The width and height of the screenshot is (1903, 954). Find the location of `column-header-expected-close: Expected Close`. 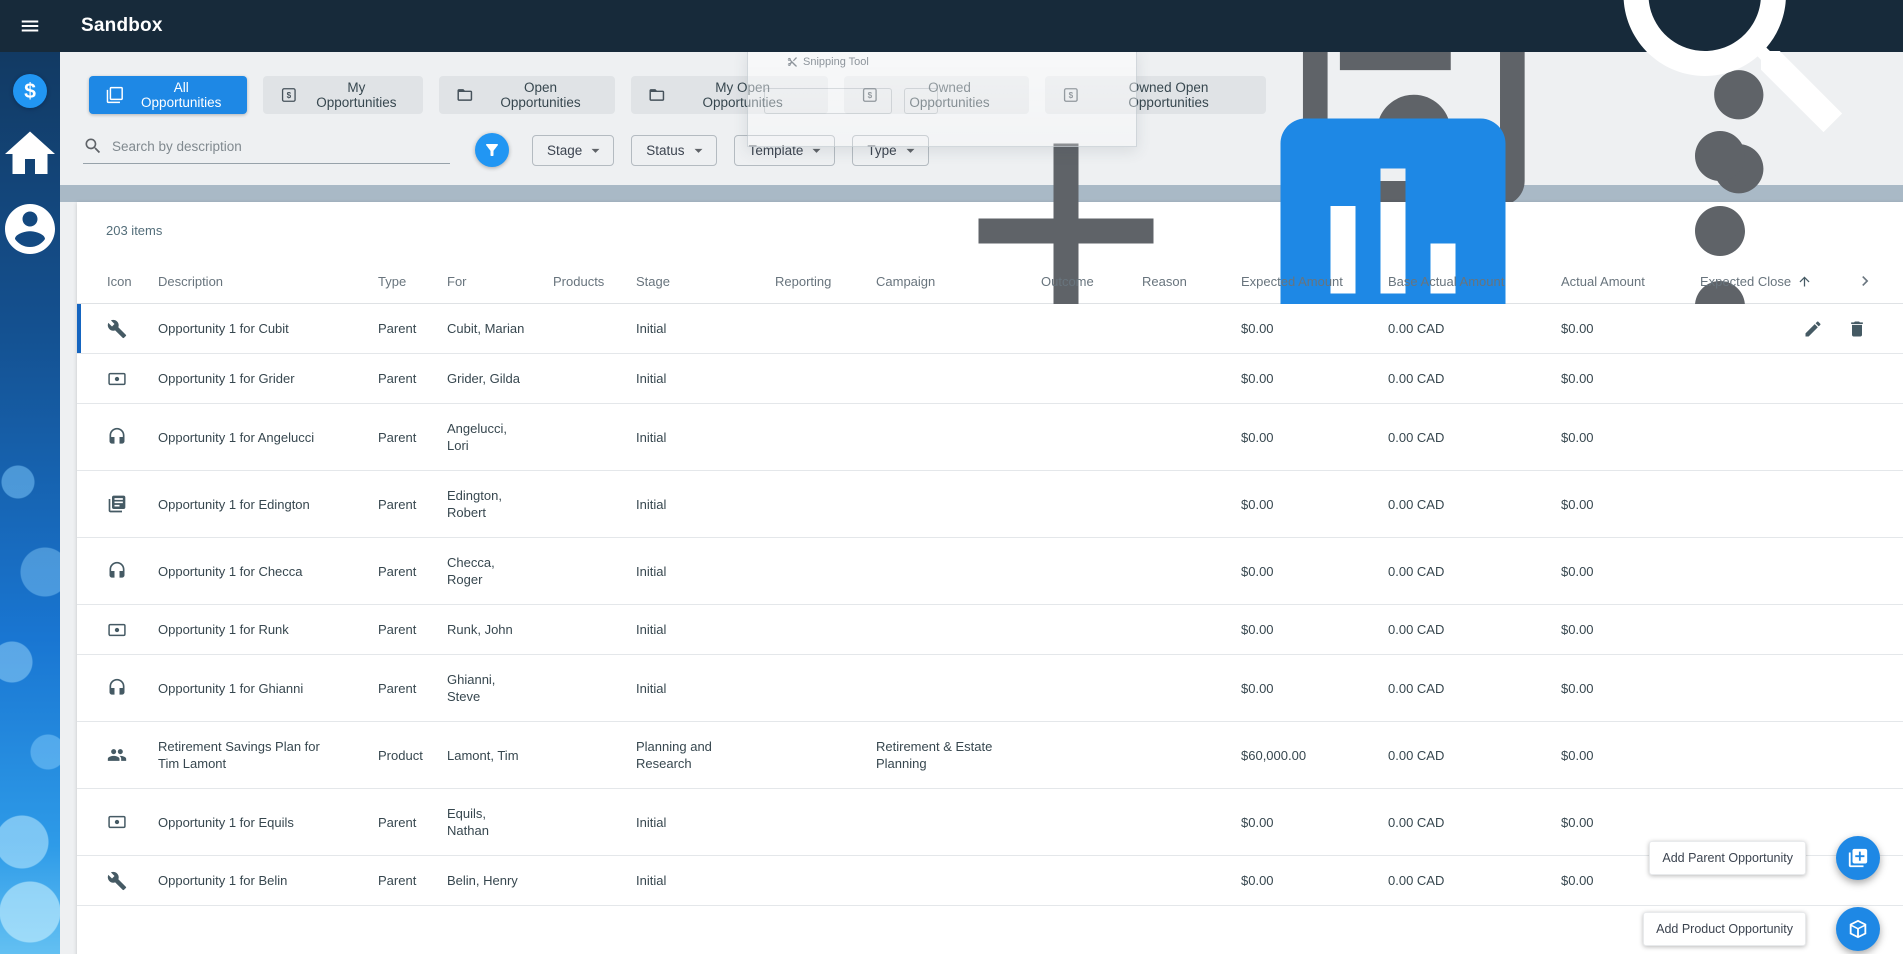

column-header-expected-close: Expected Close is located at coordinates (1770, 281).